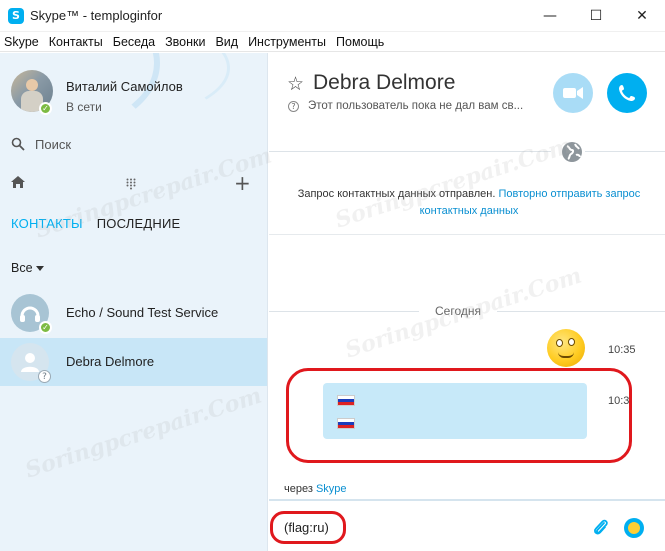 The width and height of the screenshot is (665, 551). Describe the element at coordinates (298, 489) in the screenshot. I see `via-prefix: через` at that location.